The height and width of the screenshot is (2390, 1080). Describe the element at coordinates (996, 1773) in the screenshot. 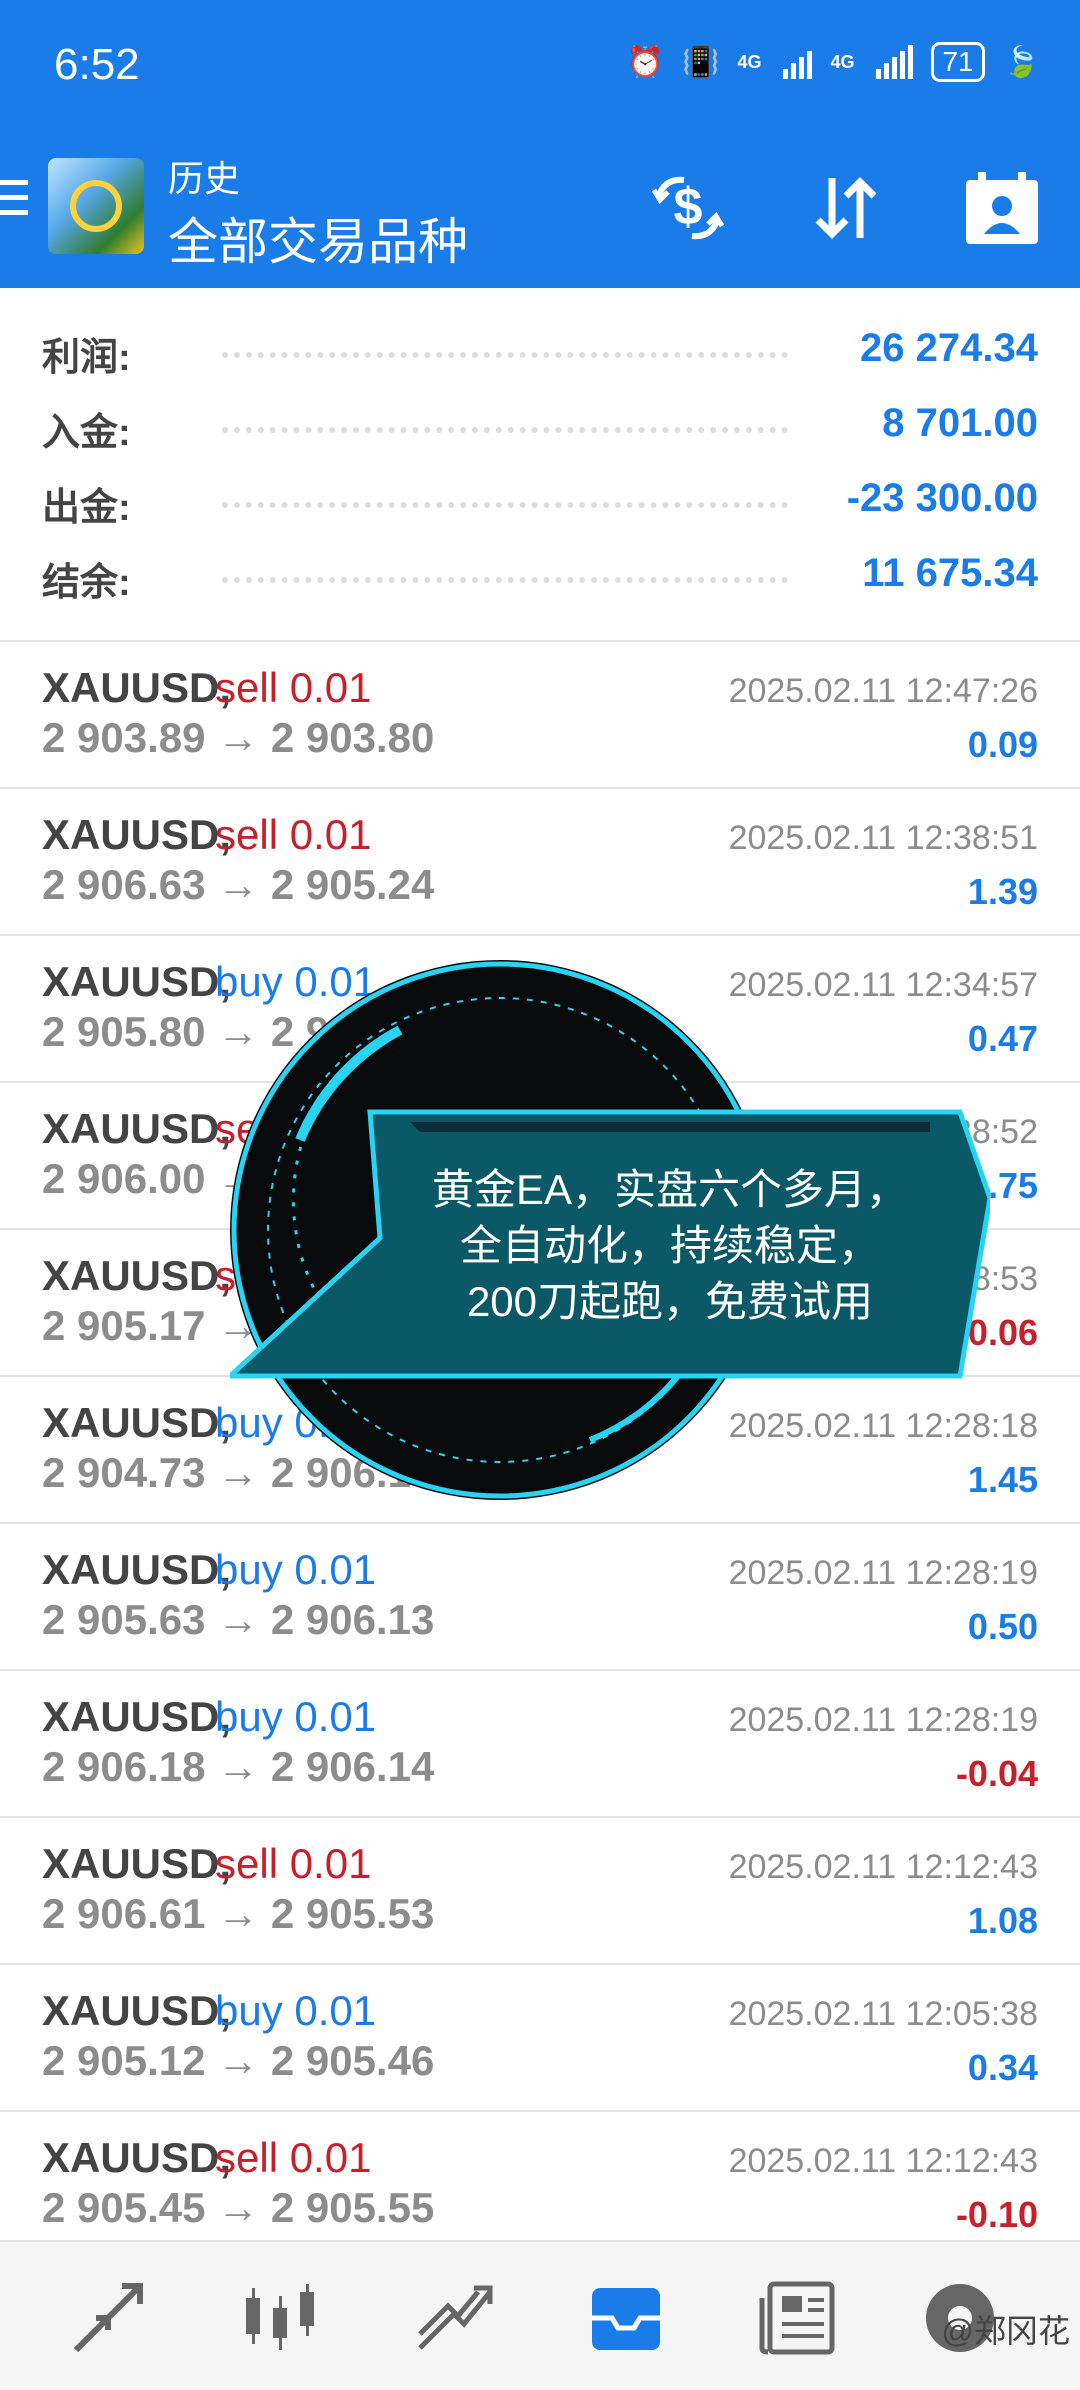

I see `trade-profit: -0.04` at that location.